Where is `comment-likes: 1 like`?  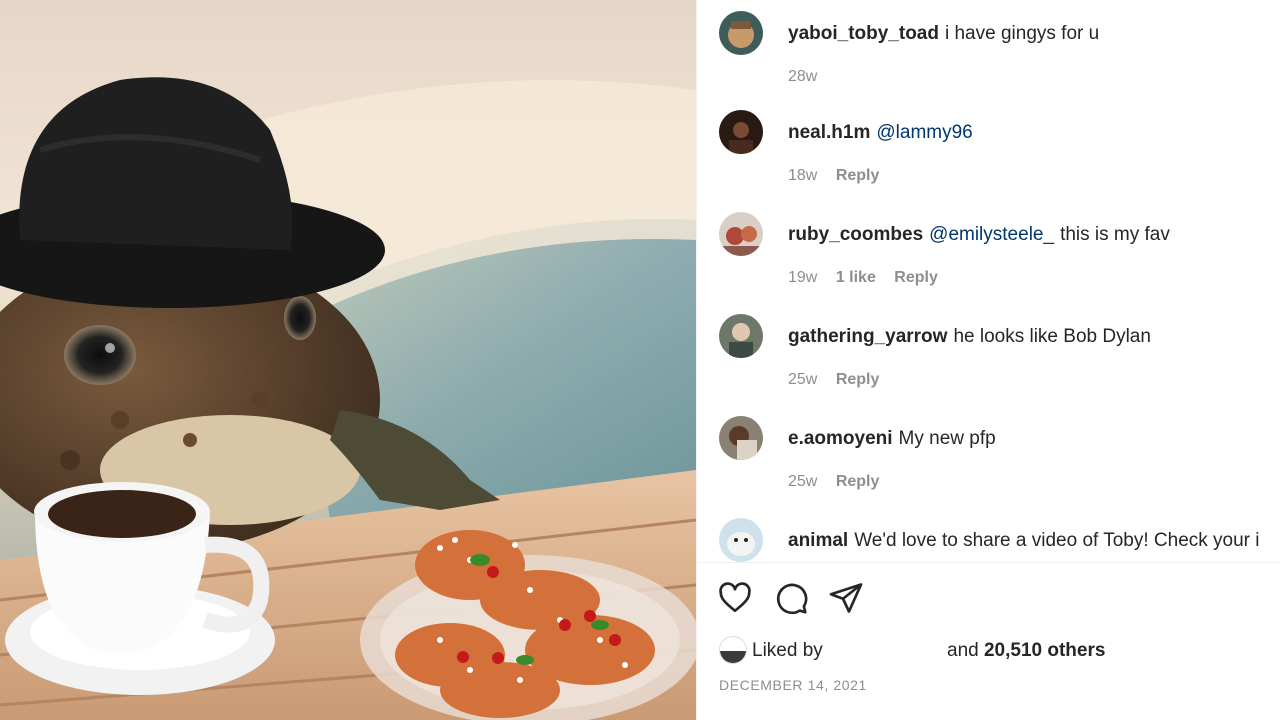
comment-likes: 1 like is located at coordinates (856, 277).